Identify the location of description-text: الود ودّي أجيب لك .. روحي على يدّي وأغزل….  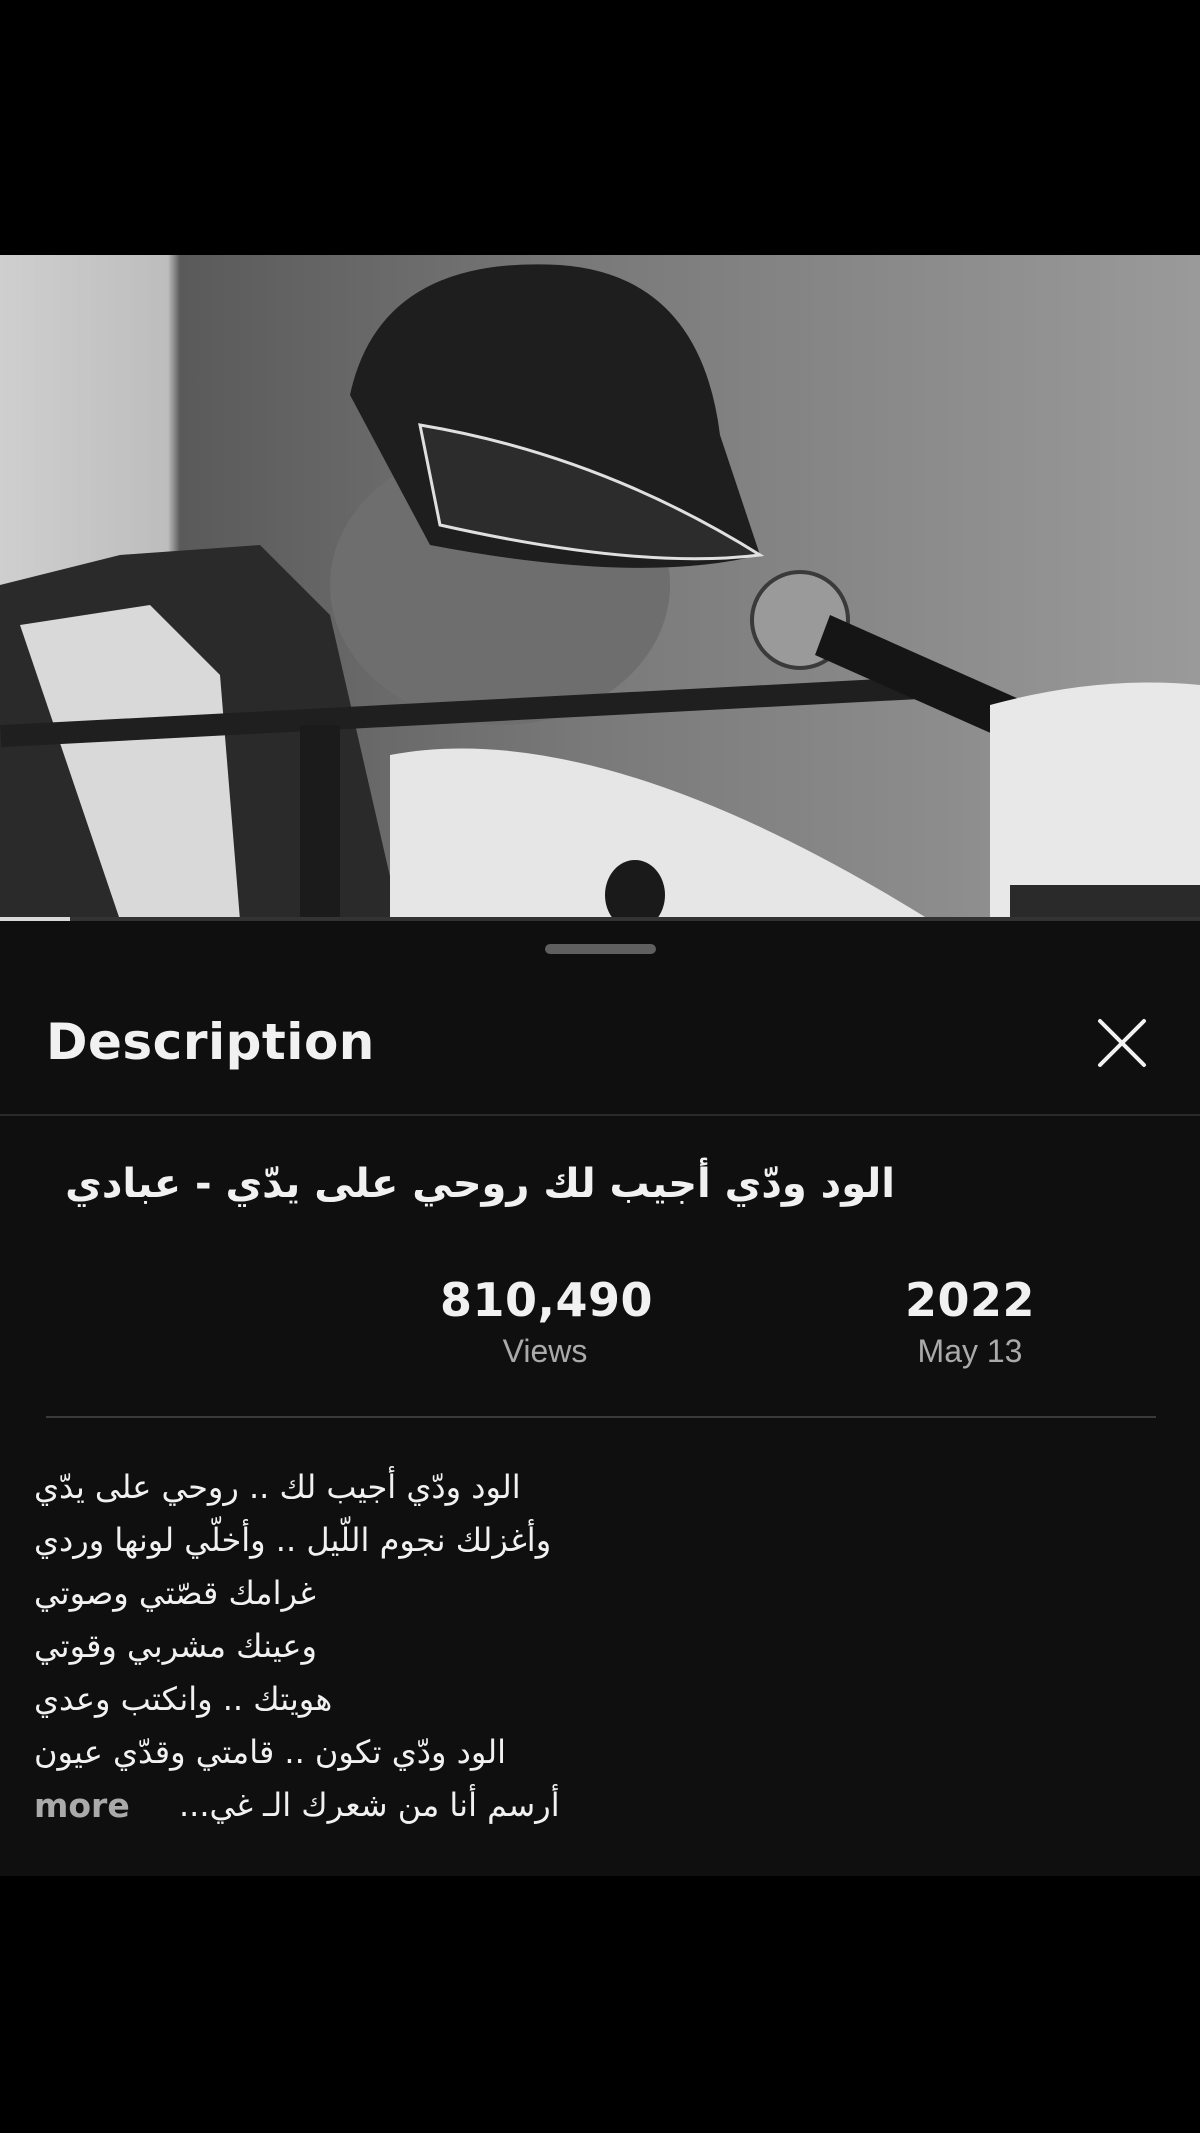
(344, 1620).